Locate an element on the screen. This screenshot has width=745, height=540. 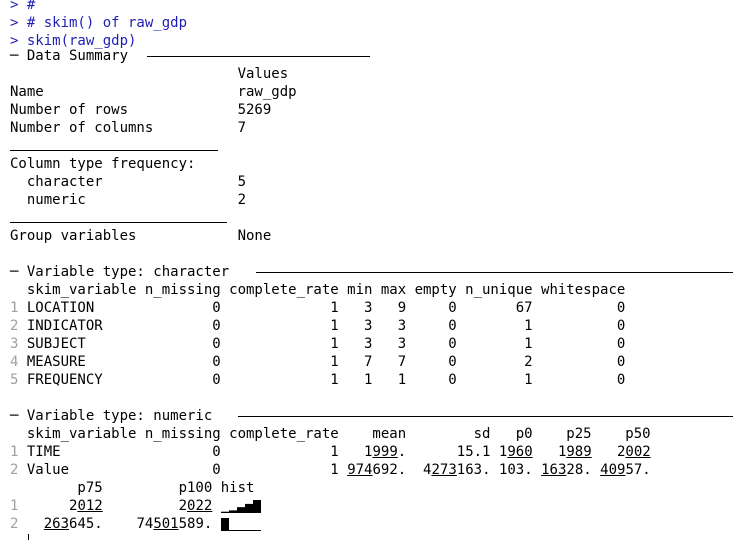
table-cell: 74501589. is located at coordinates (161, 524).